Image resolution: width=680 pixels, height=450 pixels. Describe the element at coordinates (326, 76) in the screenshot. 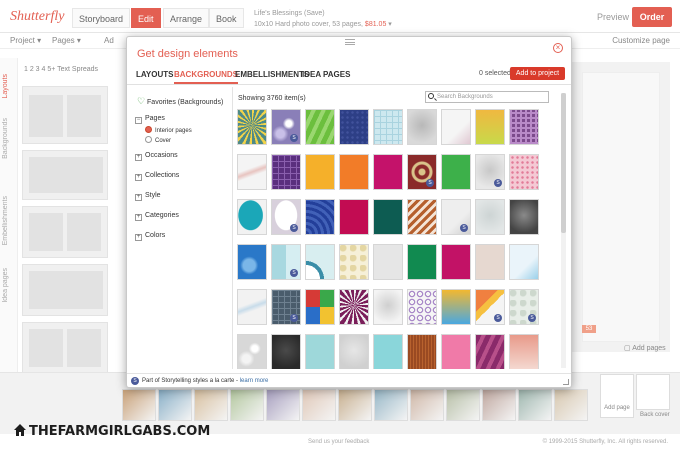

I see `tab-idea-pages: IDEA PAGES` at that location.